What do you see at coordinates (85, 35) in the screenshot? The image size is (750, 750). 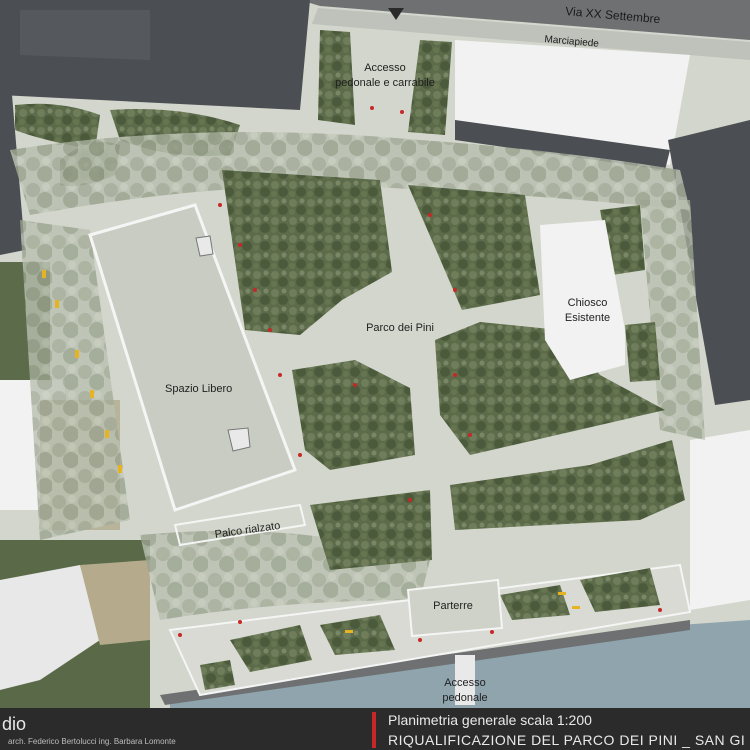 I see `building-top-left-roof` at bounding box center [85, 35].